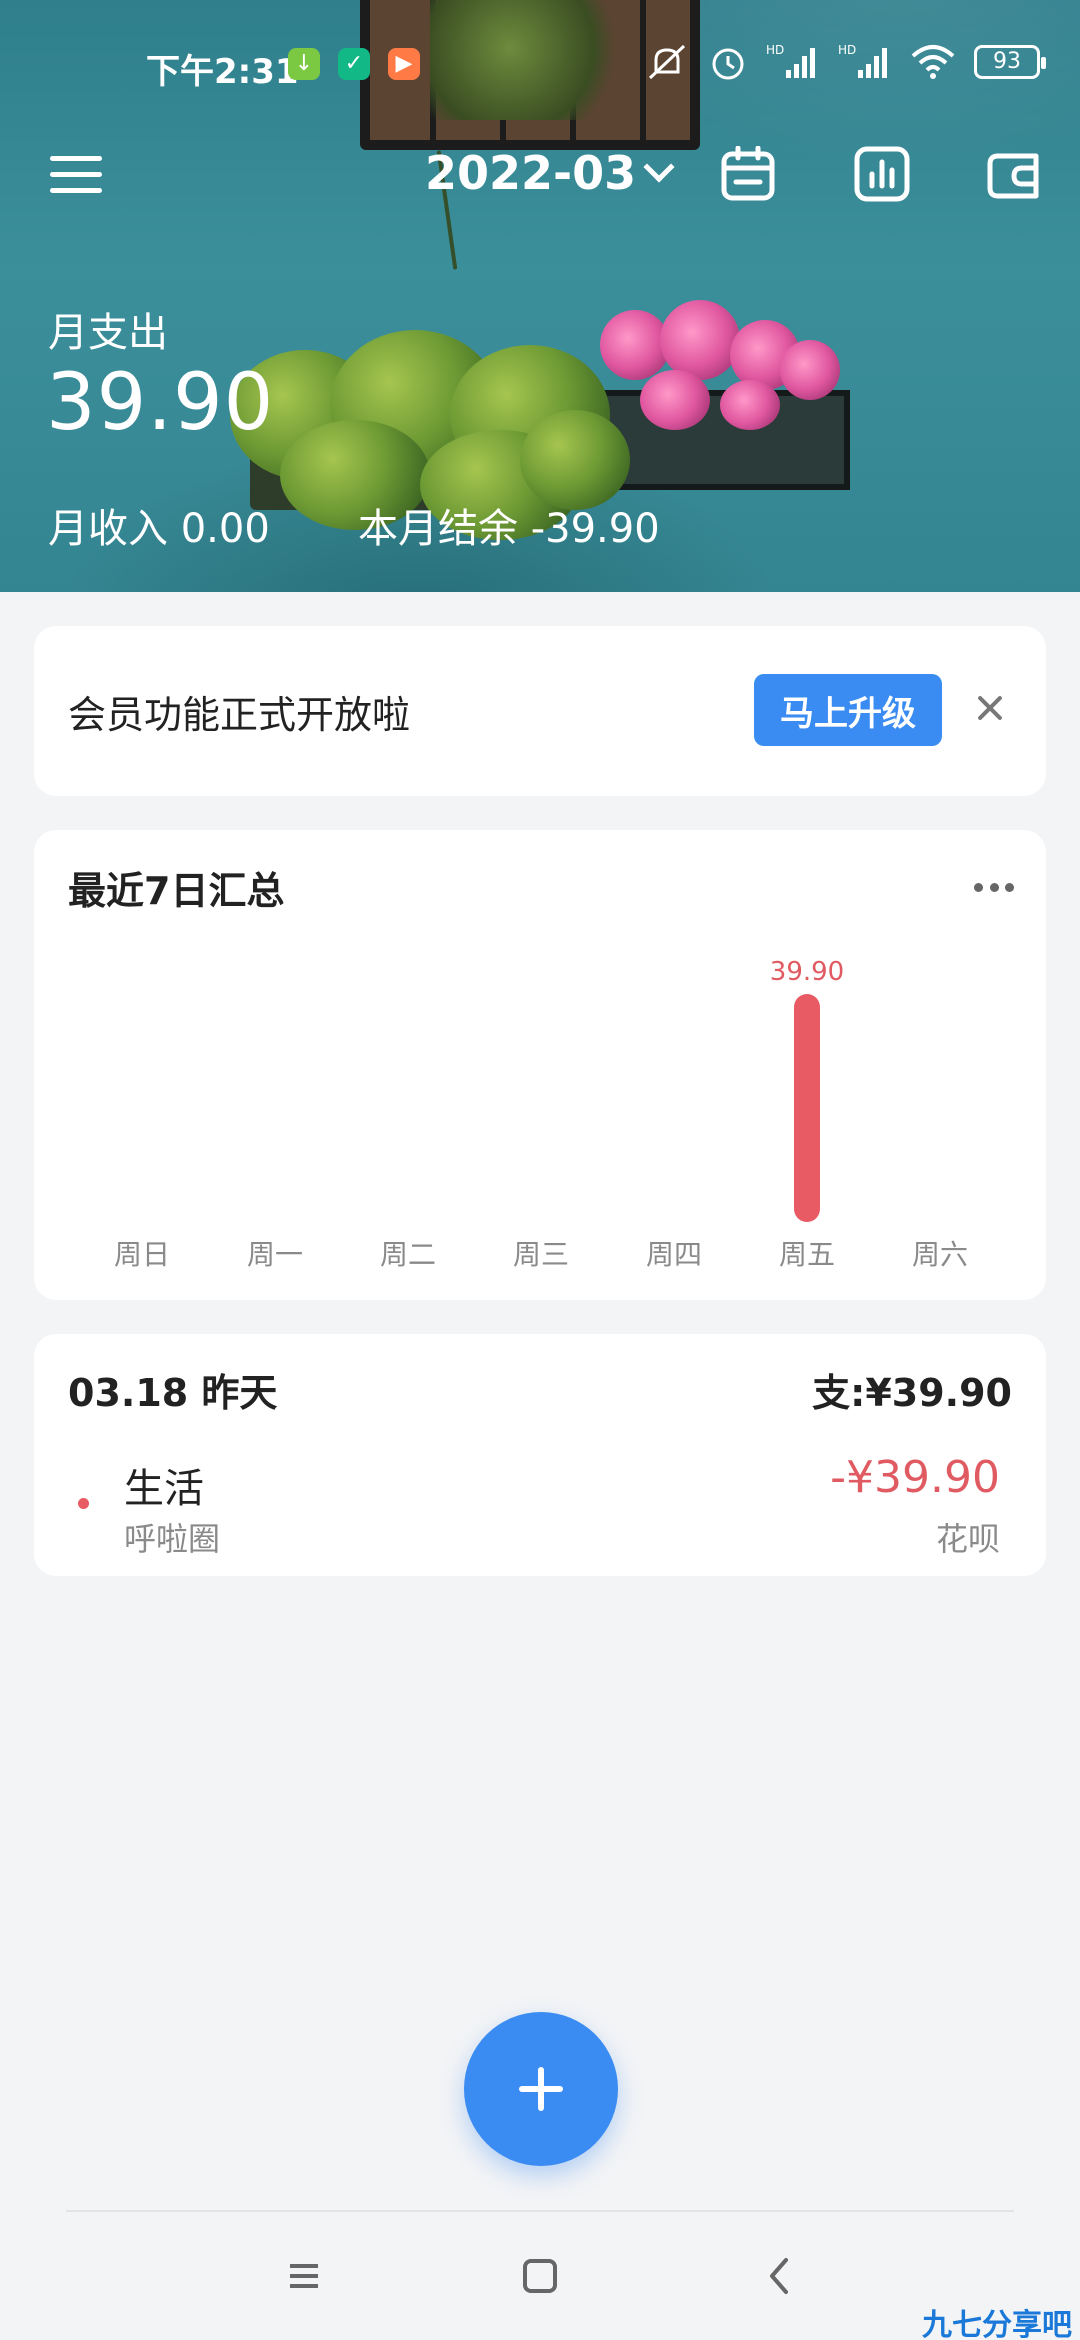  Describe the element at coordinates (540, 1455) in the screenshot. I see `day-group-card: 03.18 昨天 支:¥39.90 生活 呼啦圈 -¥39.90 花呗` at that location.